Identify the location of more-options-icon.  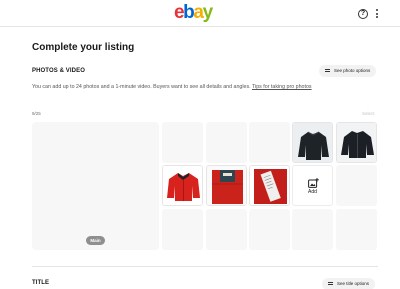
(377, 14).